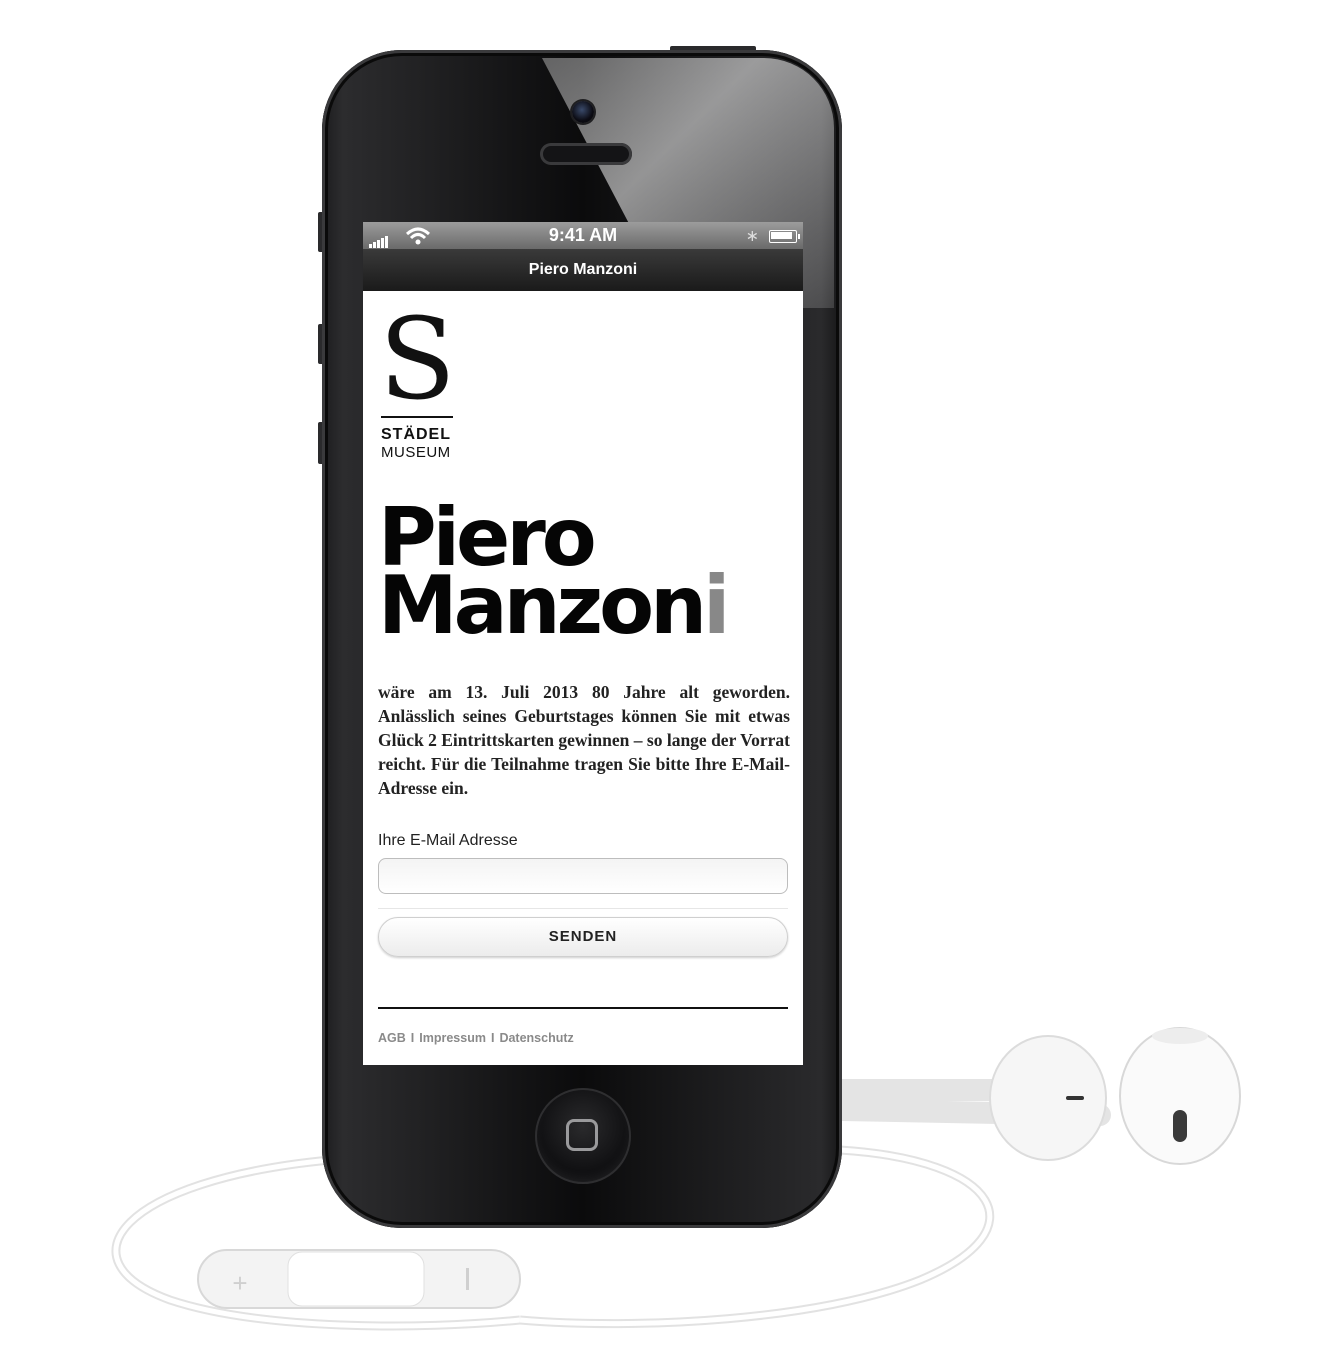  What do you see at coordinates (416, 452) in the screenshot?
I see `logo-line-2: MUSEUM` at bounding box center [416, 452].